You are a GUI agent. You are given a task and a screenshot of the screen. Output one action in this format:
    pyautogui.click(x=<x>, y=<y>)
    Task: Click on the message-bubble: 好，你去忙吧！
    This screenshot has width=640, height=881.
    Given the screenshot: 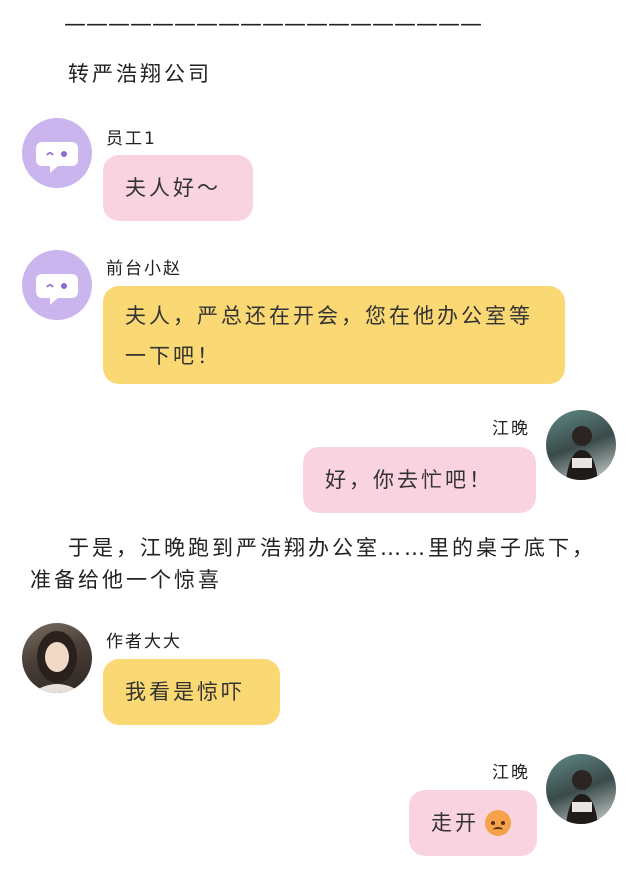 What is the action you would take?
    pyautogui.click(x=419, y=480)
    